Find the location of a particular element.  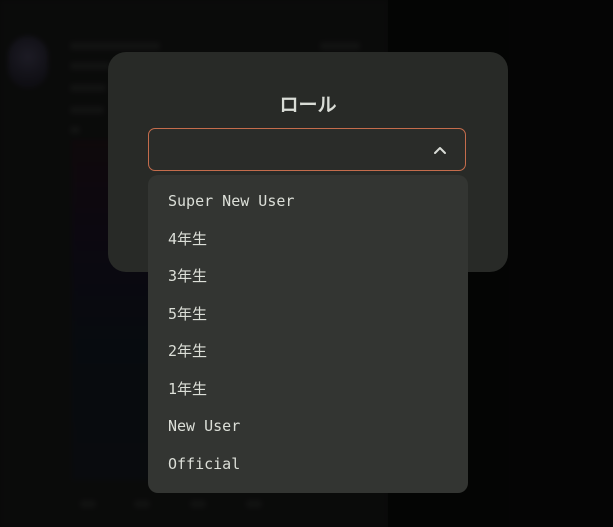

modal-title: ロール is located at coordinates (308, 105).